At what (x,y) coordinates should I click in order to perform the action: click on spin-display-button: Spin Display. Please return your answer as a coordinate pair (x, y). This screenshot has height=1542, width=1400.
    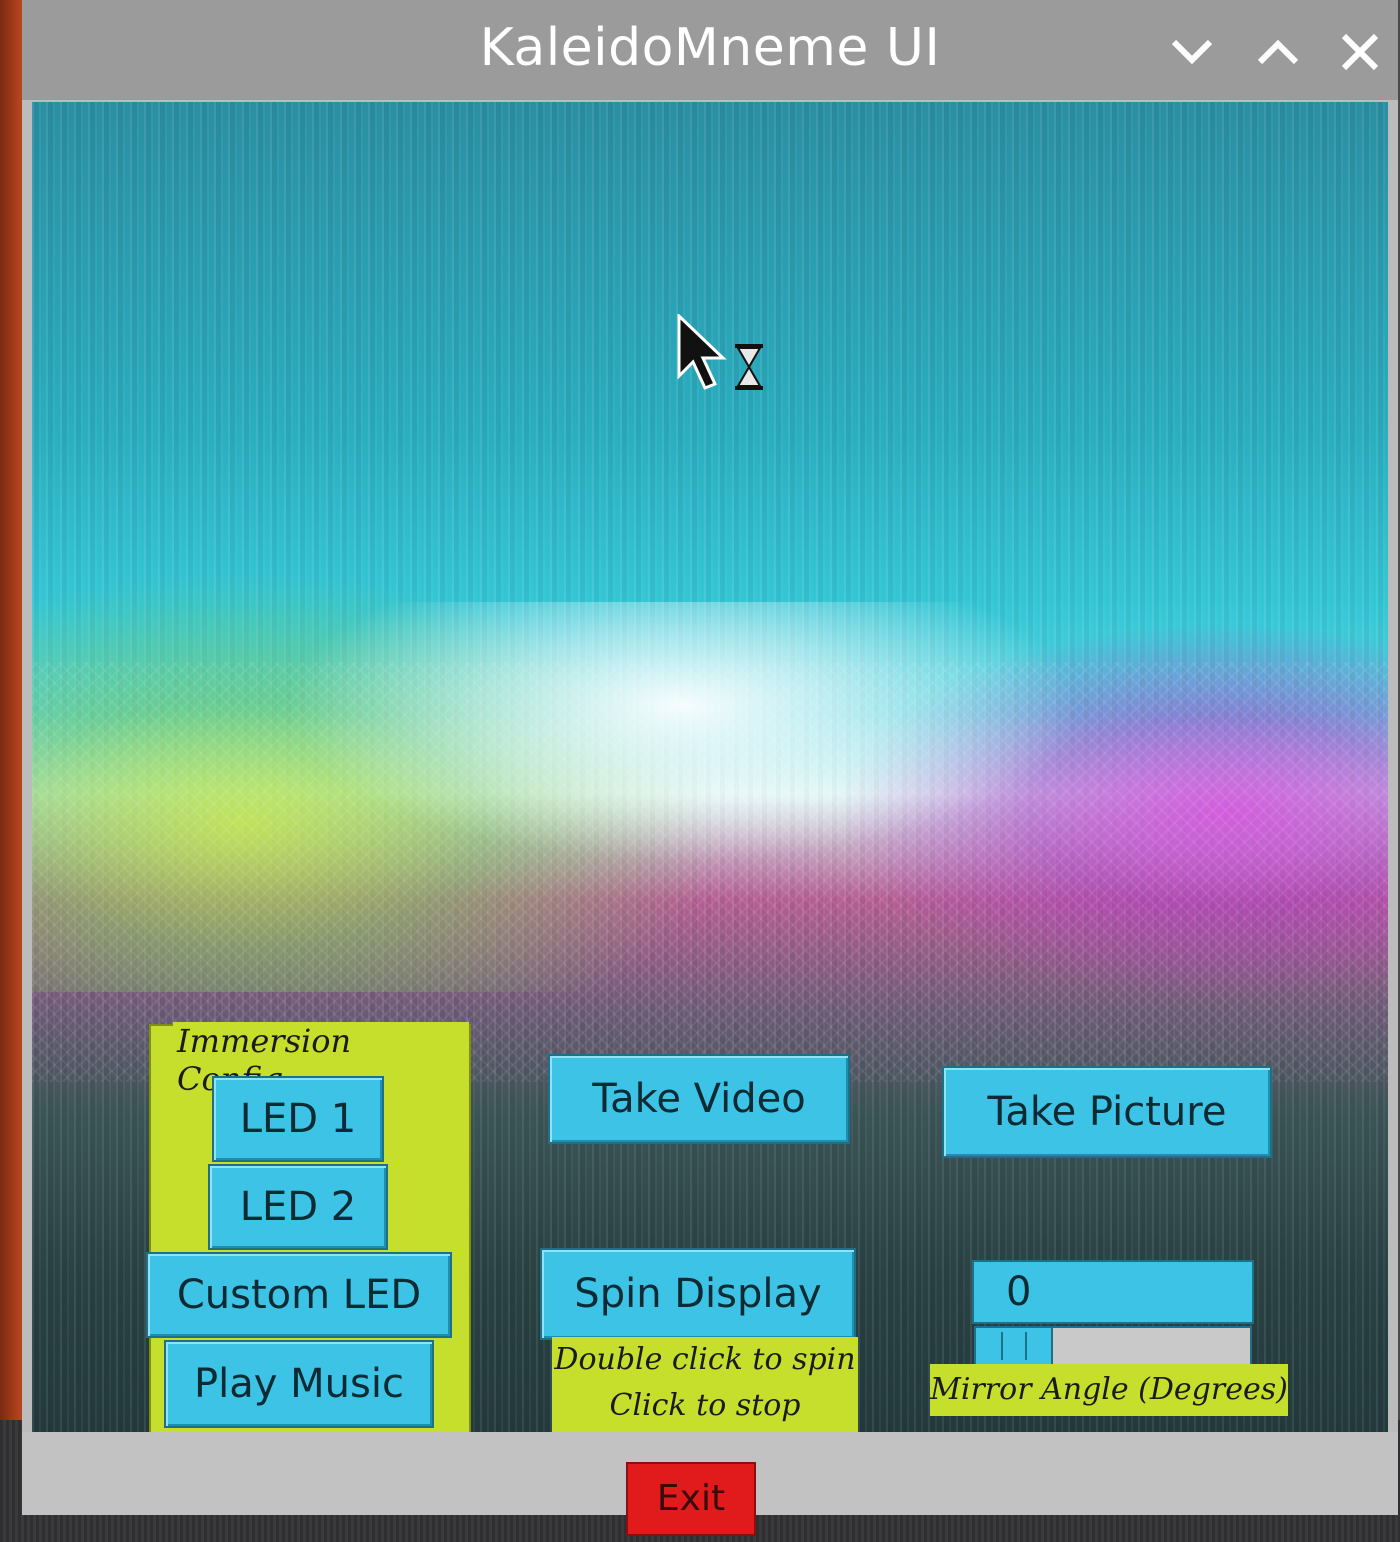
    Looking at the image, I should click on (698, 1294).